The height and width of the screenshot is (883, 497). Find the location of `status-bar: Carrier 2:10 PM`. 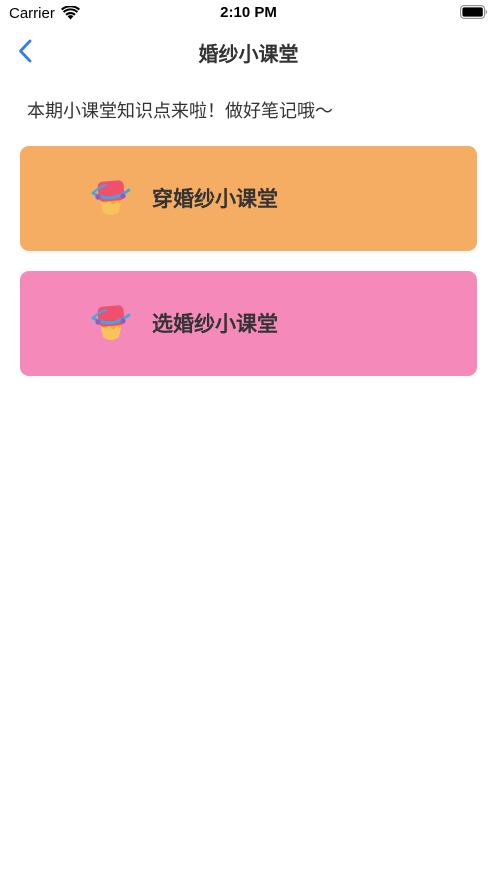

status-bar: Carrier 2:10 PM is located at coordinates (248, 13).